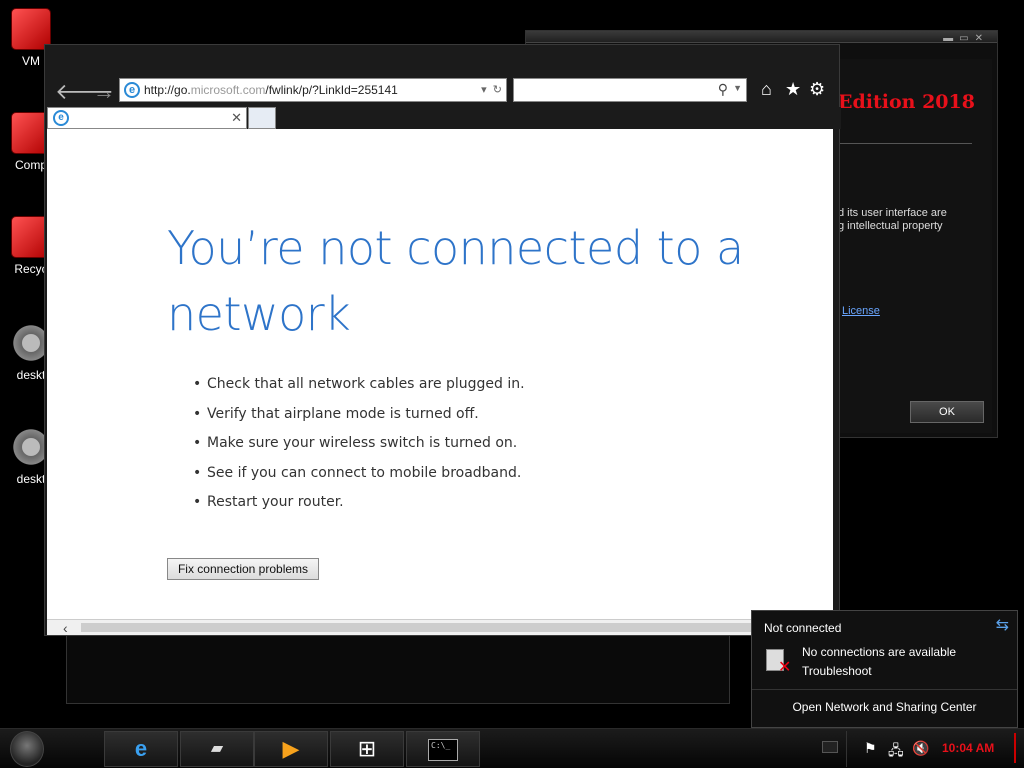 Image resolution: width=1024 pixels, height=768 pixels. I want to click on show-hidden-icons-button, so click(830, 747).